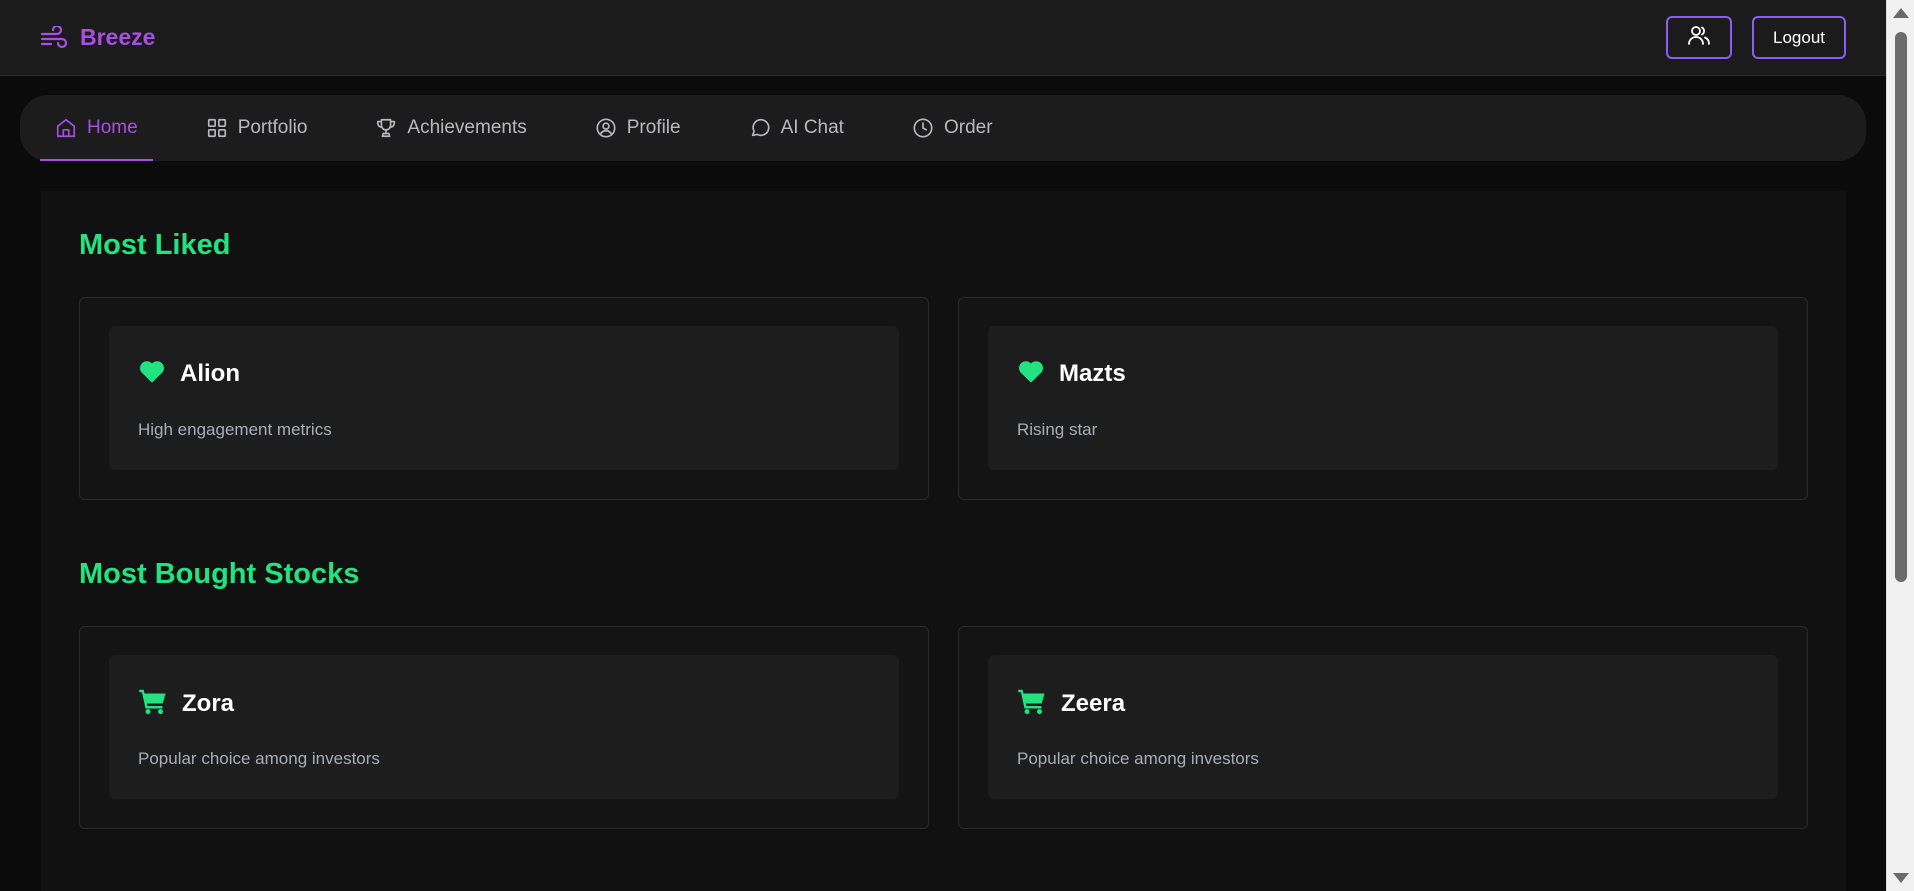  I want to click on tab-ai-chat-label: AI Chat, so click(812, 127).